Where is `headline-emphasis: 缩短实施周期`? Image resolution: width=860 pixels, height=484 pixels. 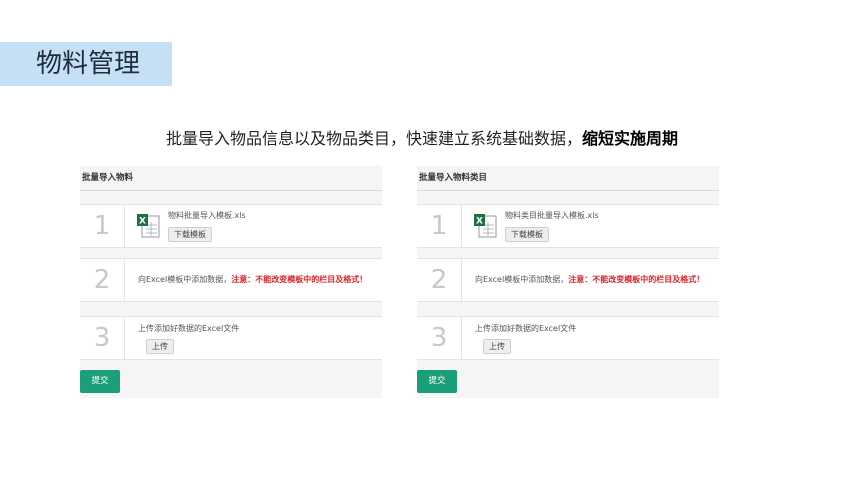
headline-emphasis: 缩短实施周期 is located at coordinates (630, 138).